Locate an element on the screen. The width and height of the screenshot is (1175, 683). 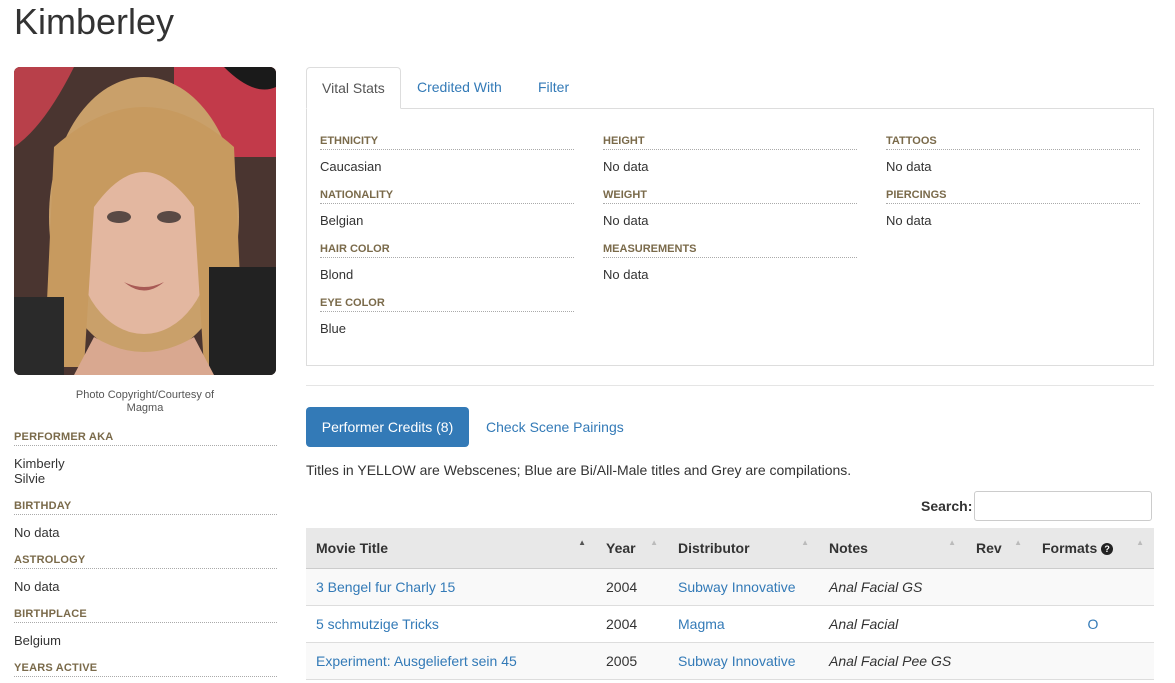
tab-credited-with: Credited With is located at coordinates (459, 87).